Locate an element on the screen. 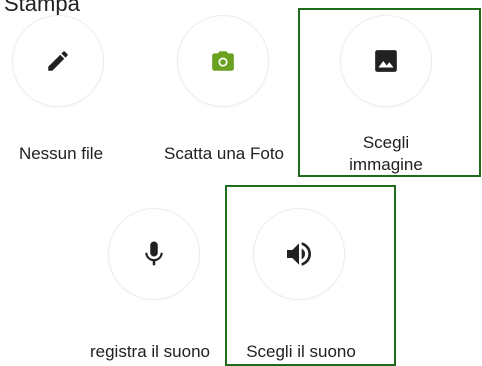  option-record-sound-label: registra il suono is located at coordinates (149, 351).